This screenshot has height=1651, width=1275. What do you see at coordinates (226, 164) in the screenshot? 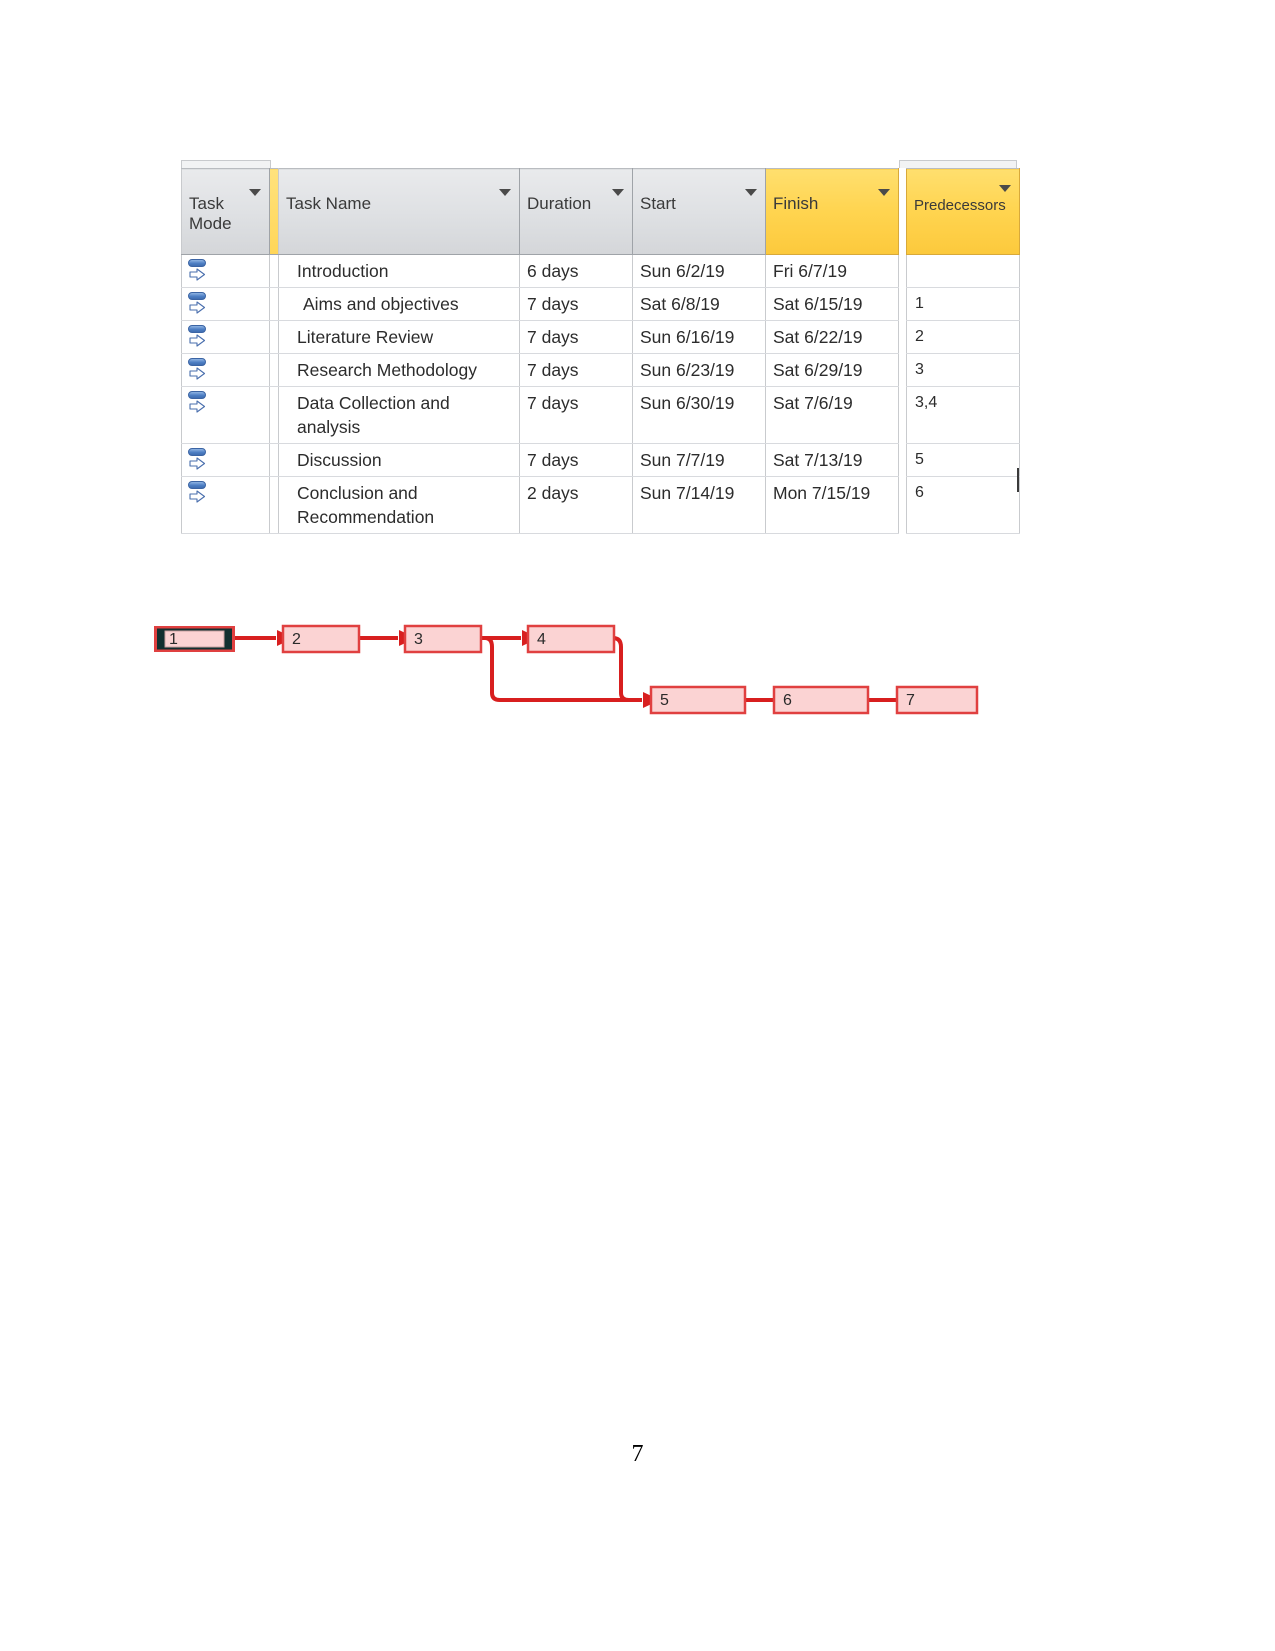
I see `grid-top-strip-left` at bounding box center [226, 164].